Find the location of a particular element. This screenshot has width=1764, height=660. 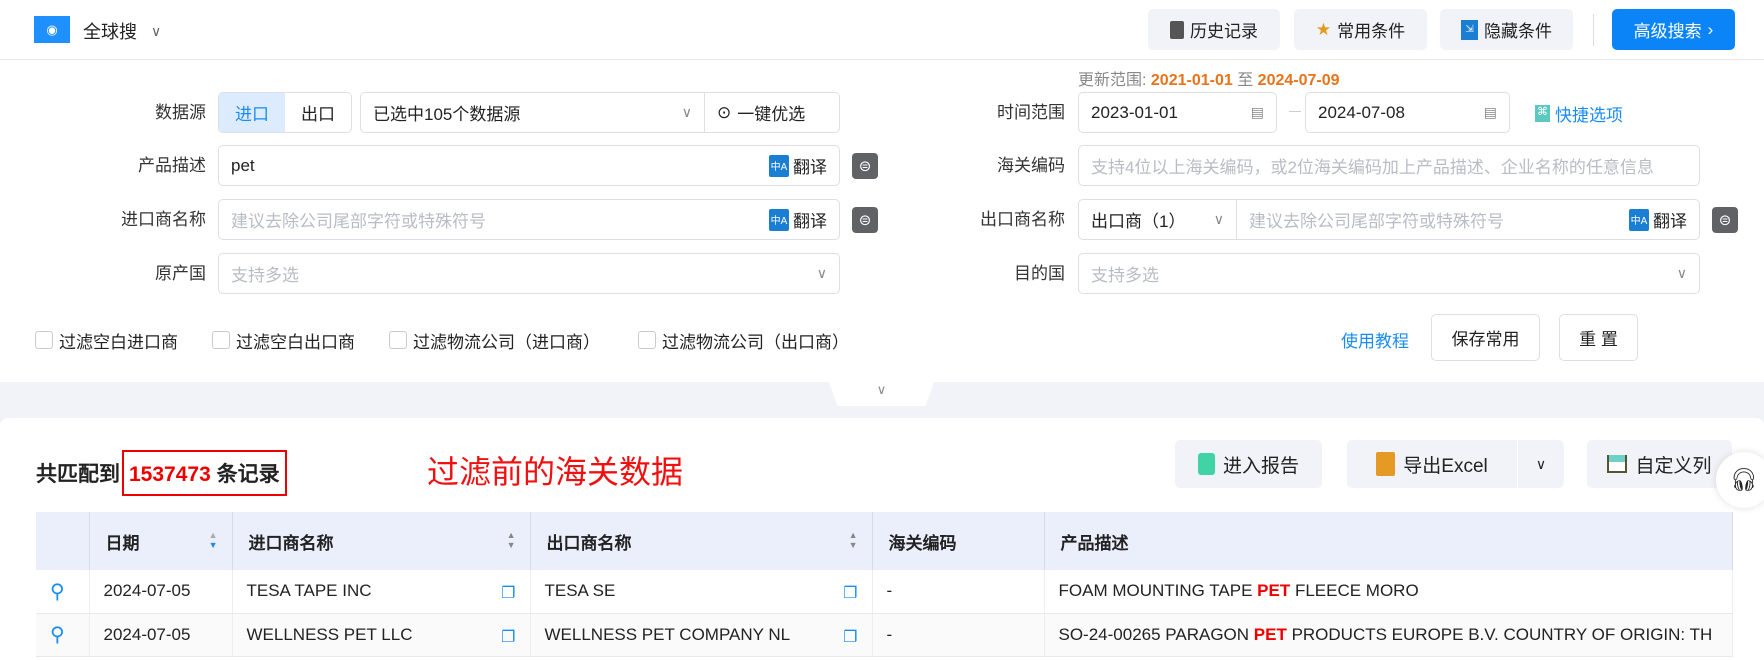

date-from-input: 2023-01-01 ▤ is located at coordinates (1177, 112).